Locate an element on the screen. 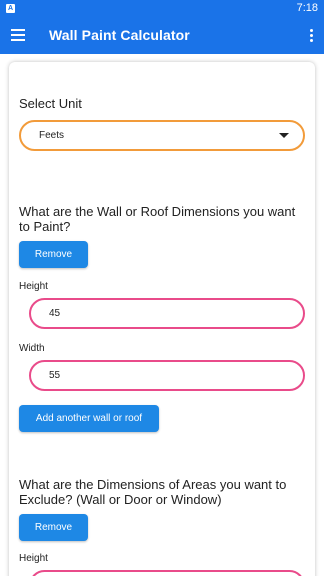 The height and width of the screenshot is (576, 324). more-vert-icon is located at coordinates (312, 36).